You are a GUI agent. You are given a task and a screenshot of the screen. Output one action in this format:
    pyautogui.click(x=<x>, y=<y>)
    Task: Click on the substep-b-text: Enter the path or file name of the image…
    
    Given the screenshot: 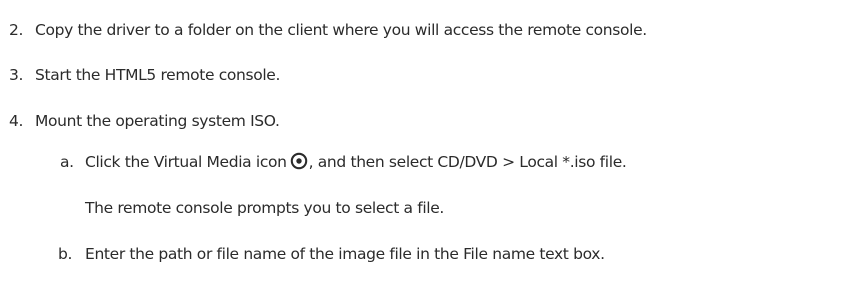 What is the action you would take?
    pyautogui.click(x=345, y=254)
    